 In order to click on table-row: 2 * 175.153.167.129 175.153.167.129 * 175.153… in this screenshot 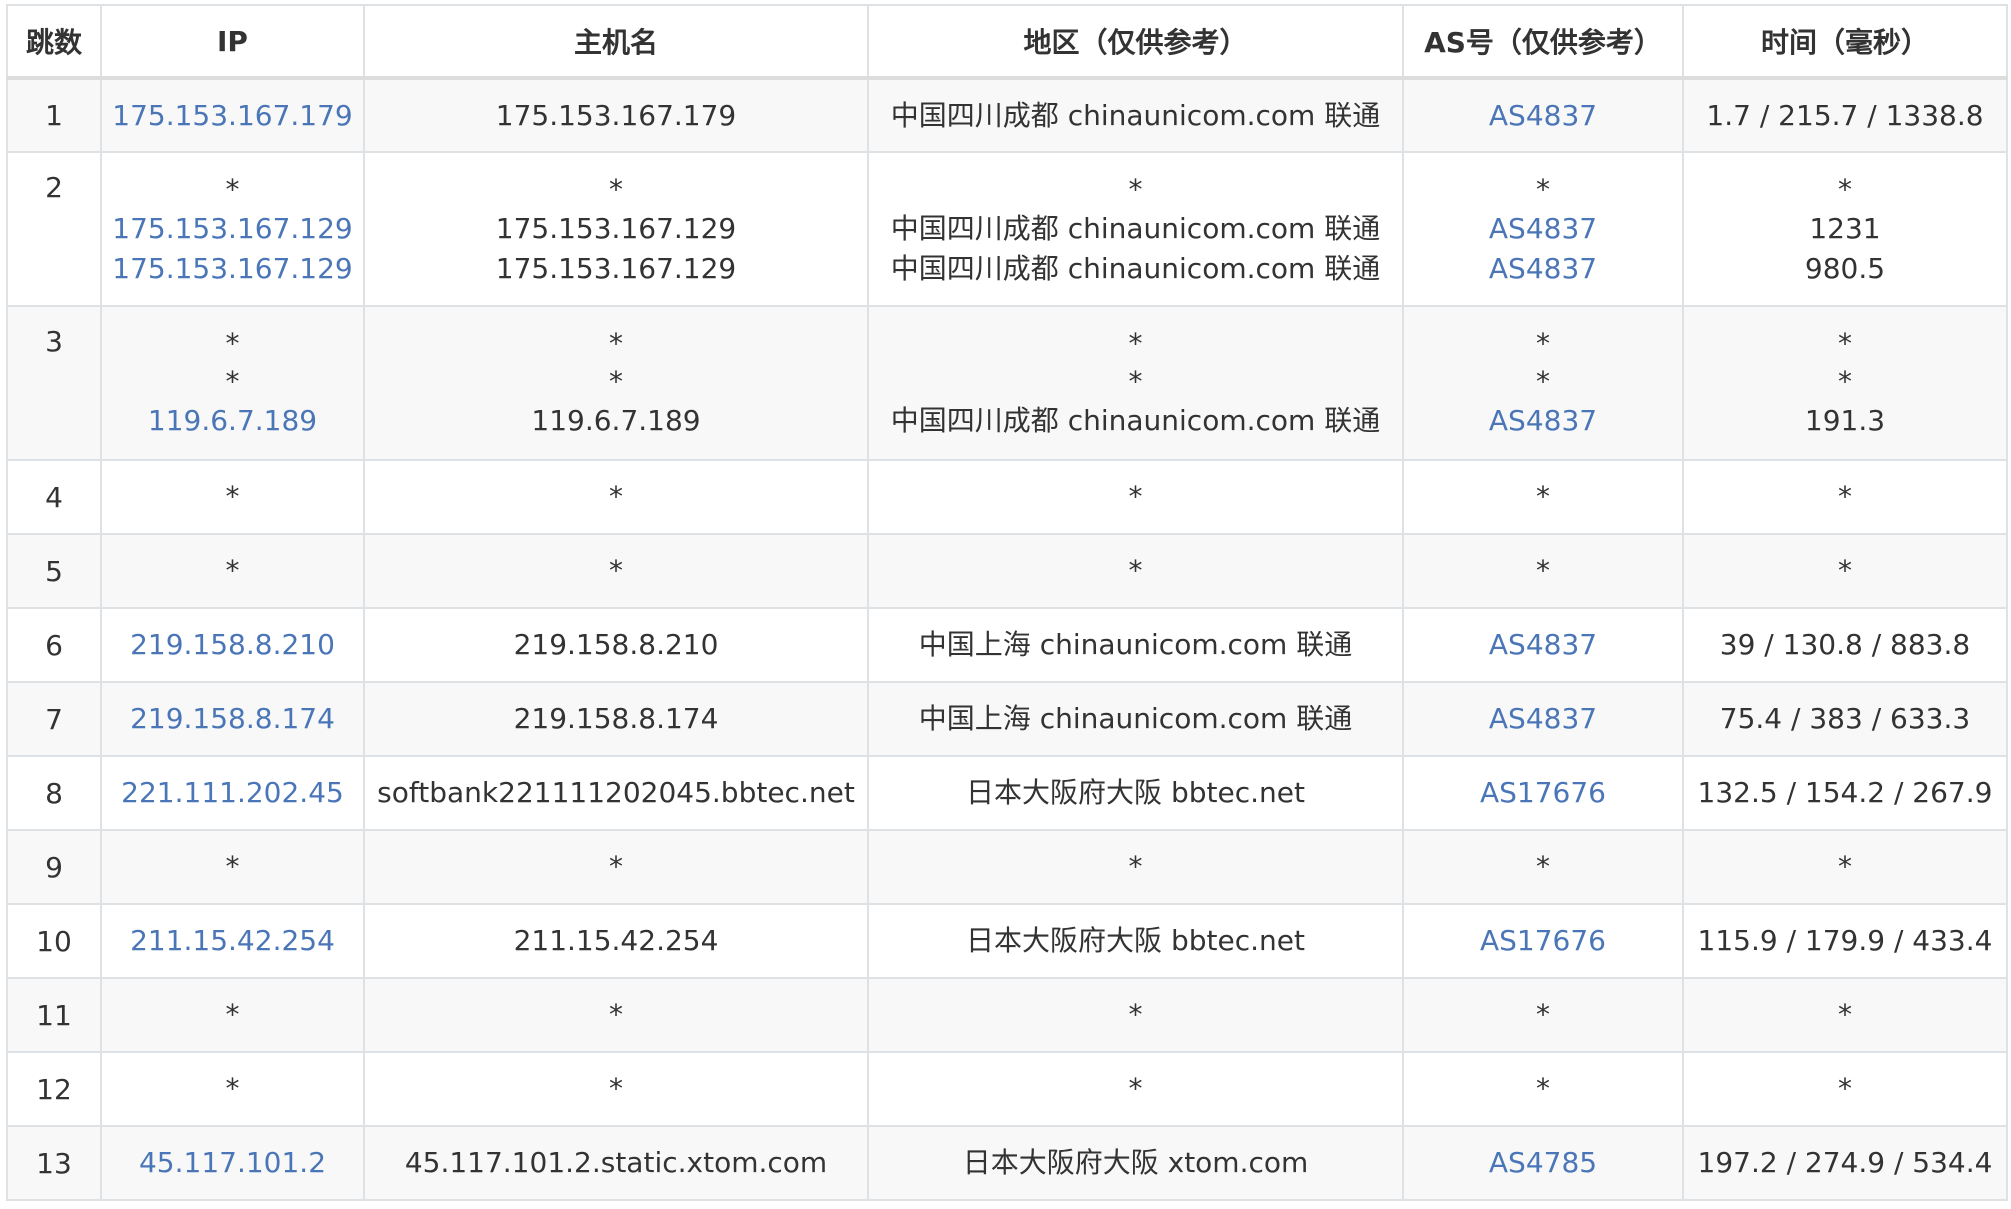, I will do `click(1007, 229)`.